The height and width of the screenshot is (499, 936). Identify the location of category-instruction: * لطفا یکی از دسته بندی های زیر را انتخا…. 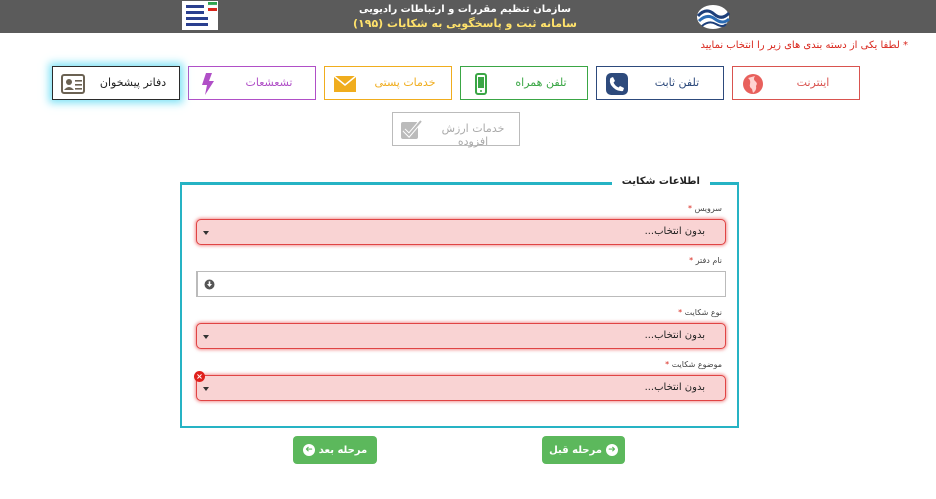
(804, 45).